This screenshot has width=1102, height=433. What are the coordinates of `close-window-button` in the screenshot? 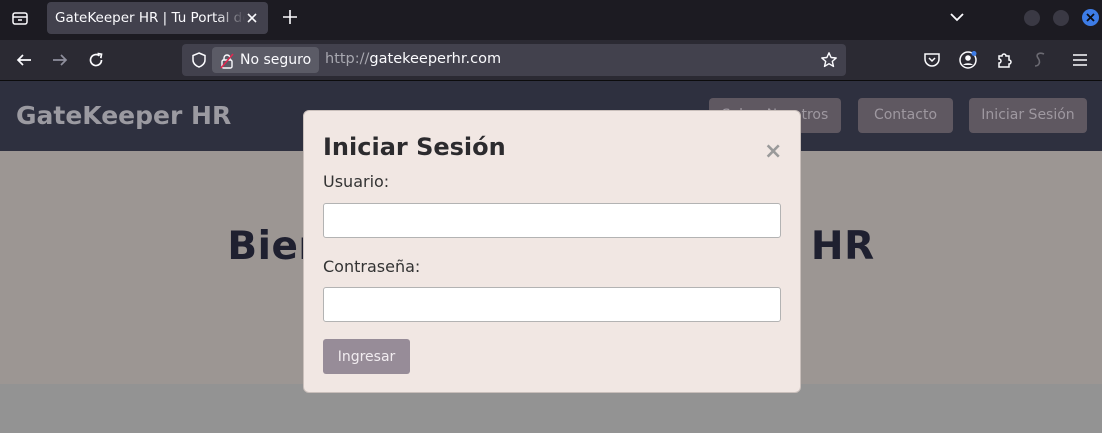 It's located at (1090, 17).